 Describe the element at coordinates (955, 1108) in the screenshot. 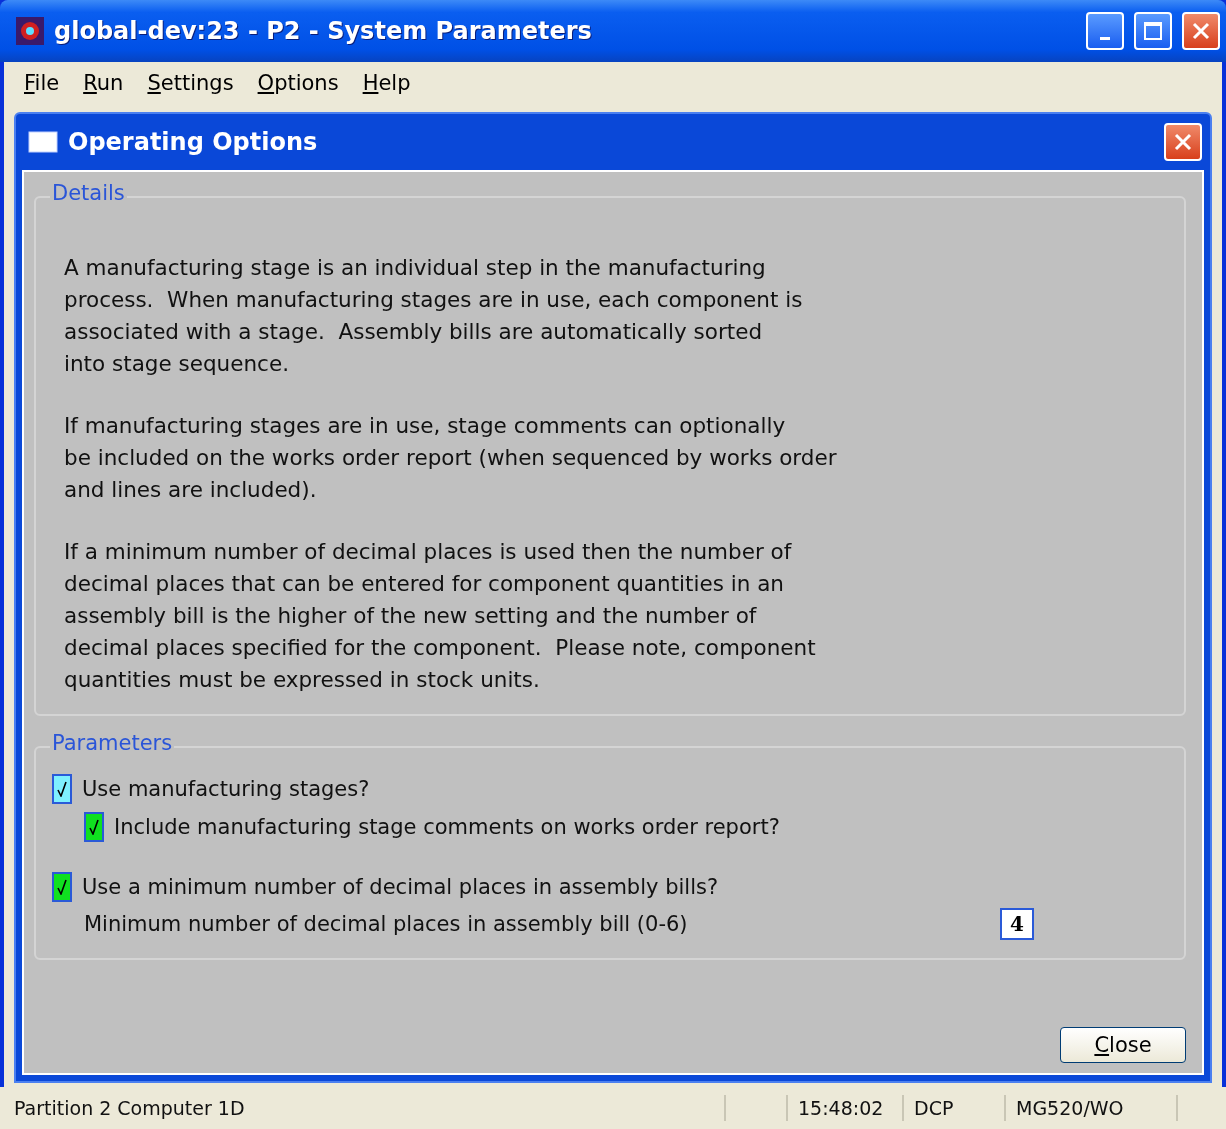

I see `status-cell: DCP` at that location.